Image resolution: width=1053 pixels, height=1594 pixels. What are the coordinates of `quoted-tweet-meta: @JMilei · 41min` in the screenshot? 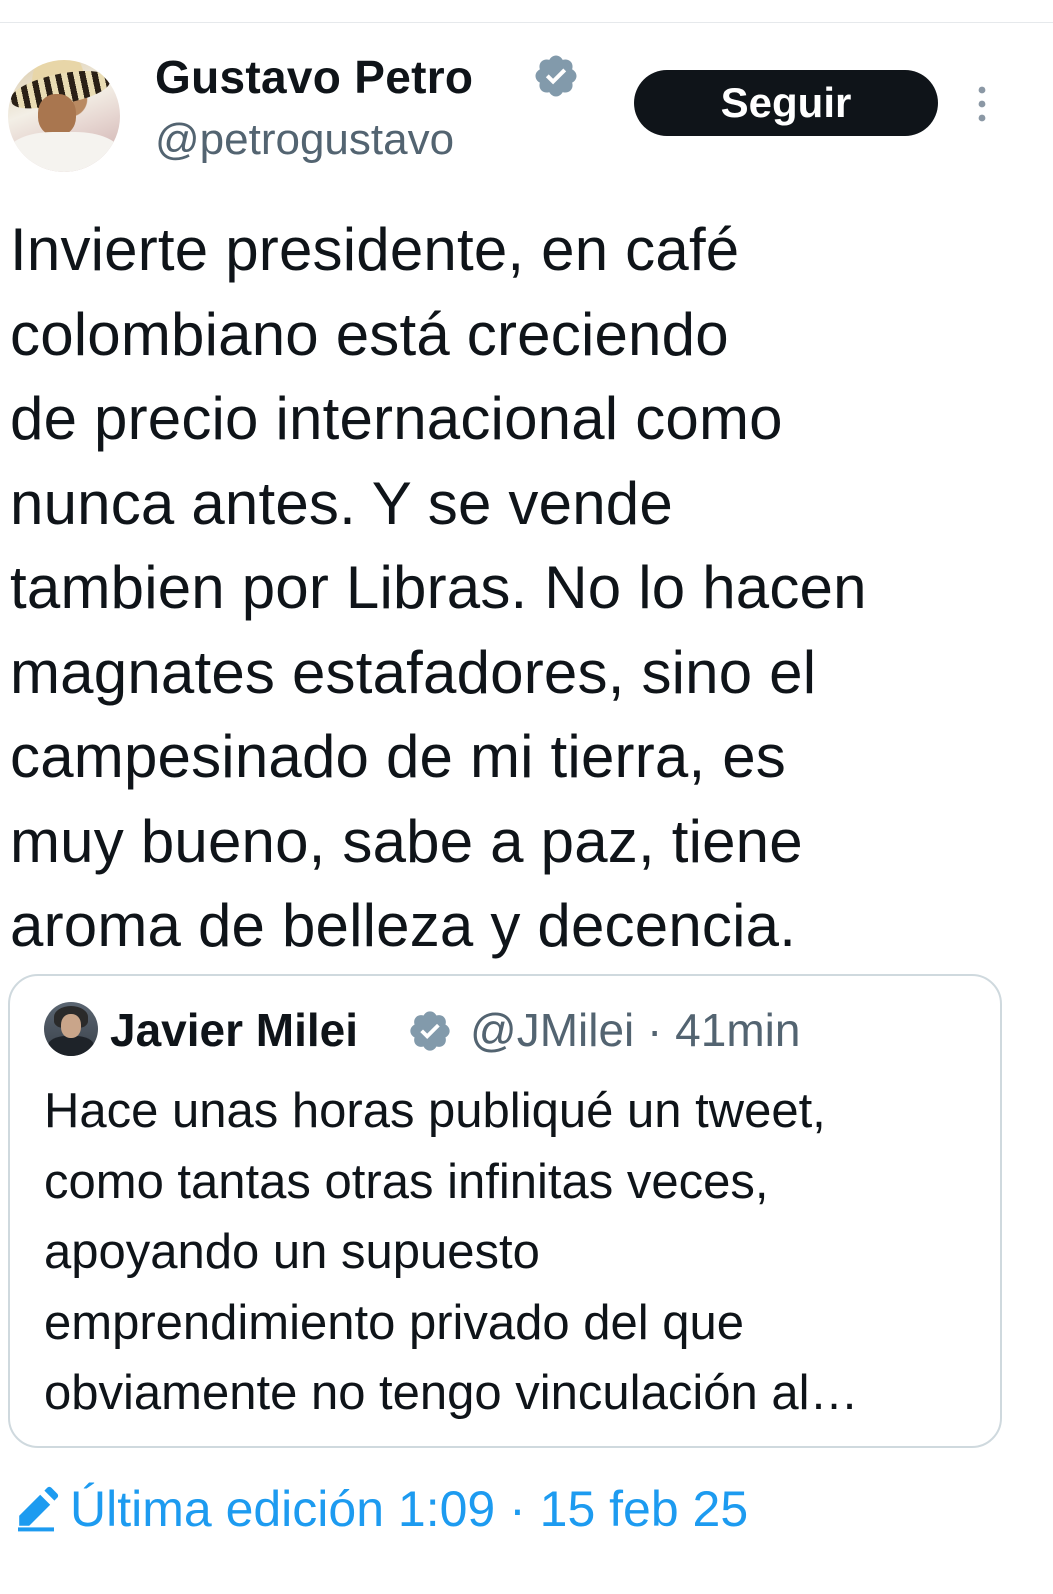 It's located at (635, 1030).